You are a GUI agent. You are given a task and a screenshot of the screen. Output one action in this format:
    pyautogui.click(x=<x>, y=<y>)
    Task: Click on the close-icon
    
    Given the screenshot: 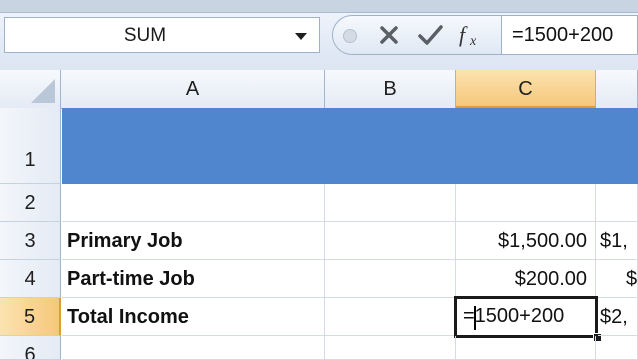 What is the action you would take?
    pyautogui.click(x=389, y=37)
    